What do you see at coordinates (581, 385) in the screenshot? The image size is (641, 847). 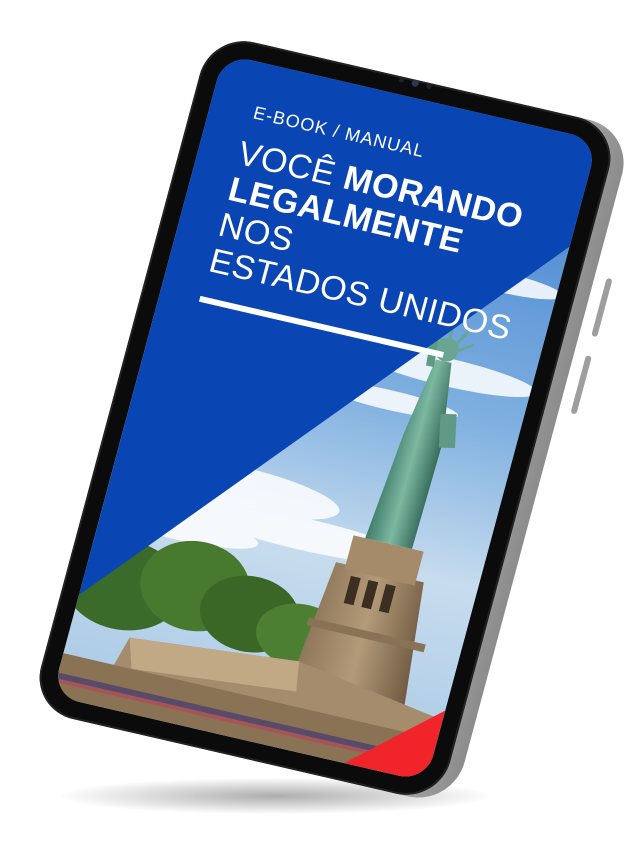 I see `power-button` at bounding box center [581, 385].